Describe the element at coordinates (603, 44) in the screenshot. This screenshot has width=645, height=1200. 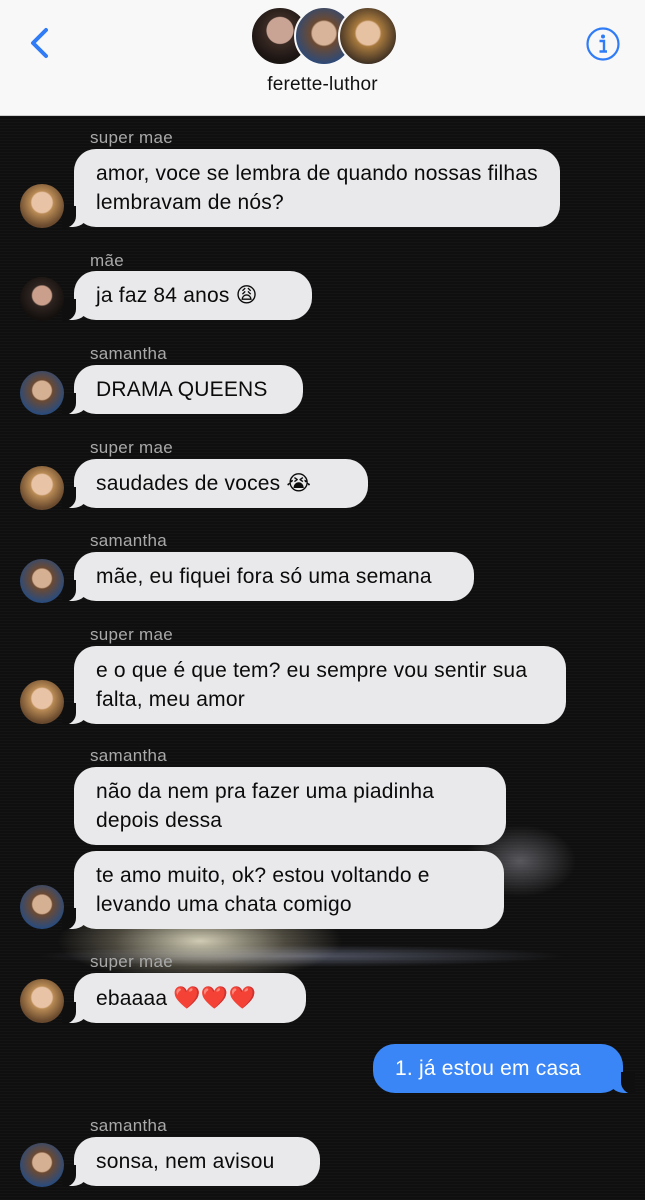
I see `info-icon` at that location.